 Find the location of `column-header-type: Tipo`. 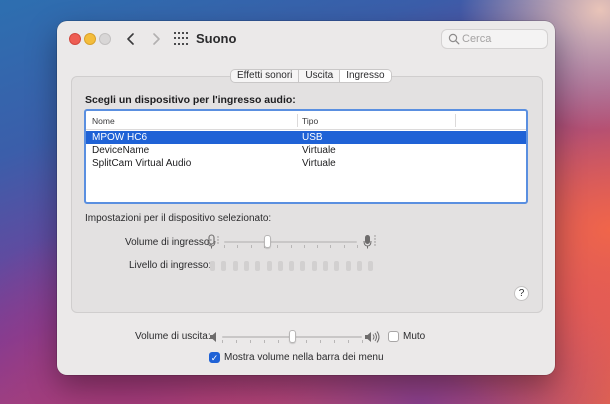

column-header-type: Tipo is located at coordinates (310, 121).